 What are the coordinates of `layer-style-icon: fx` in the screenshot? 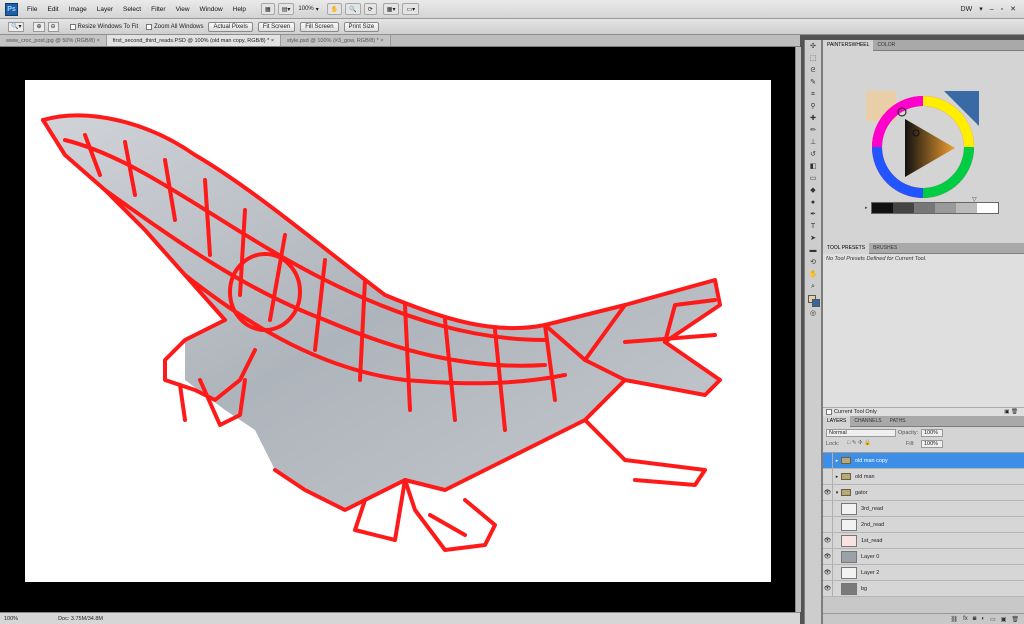 It's located at (965, 619).